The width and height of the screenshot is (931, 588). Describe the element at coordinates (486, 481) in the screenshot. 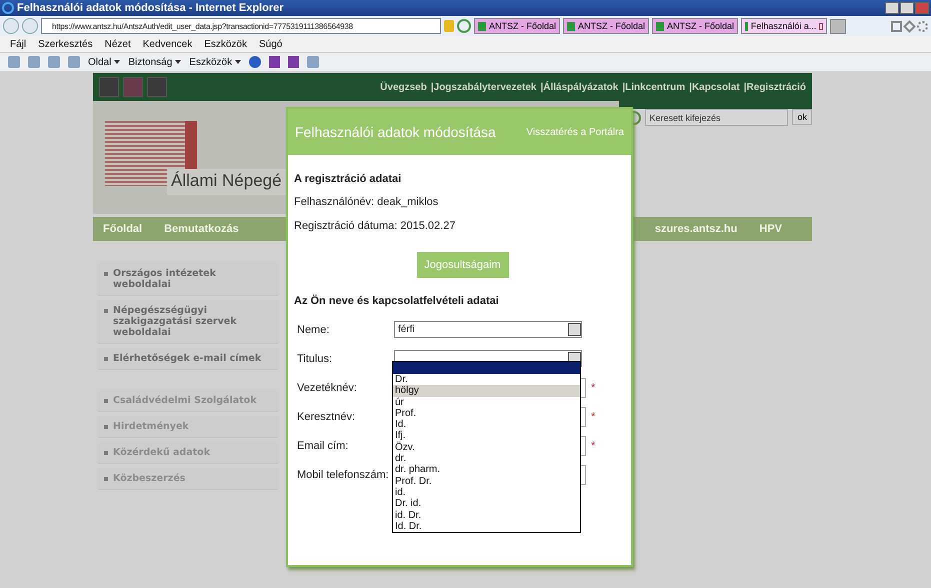

I see `dropdown-option: Prof. Dr.` at that location.